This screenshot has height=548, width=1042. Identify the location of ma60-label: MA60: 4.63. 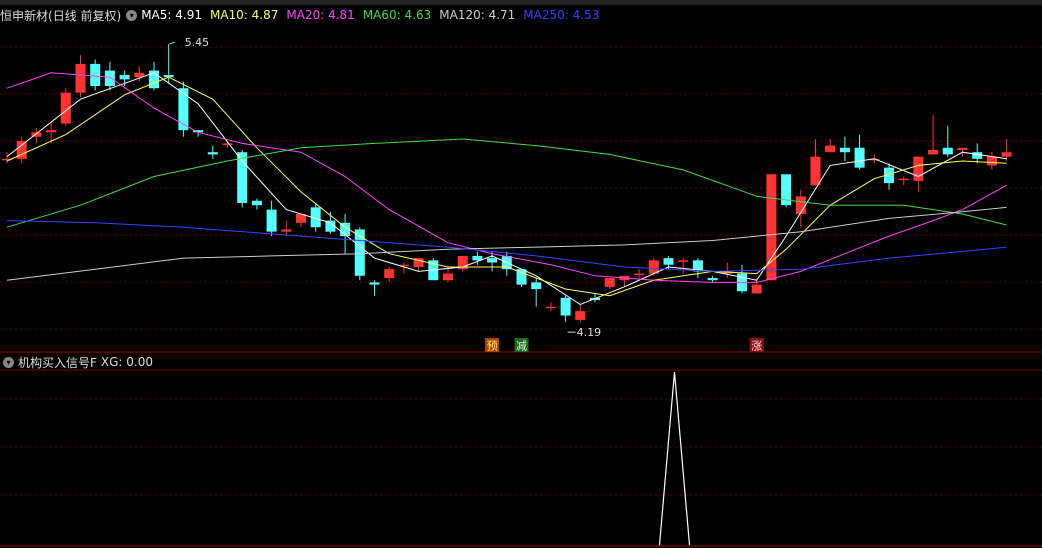
(397, 15).